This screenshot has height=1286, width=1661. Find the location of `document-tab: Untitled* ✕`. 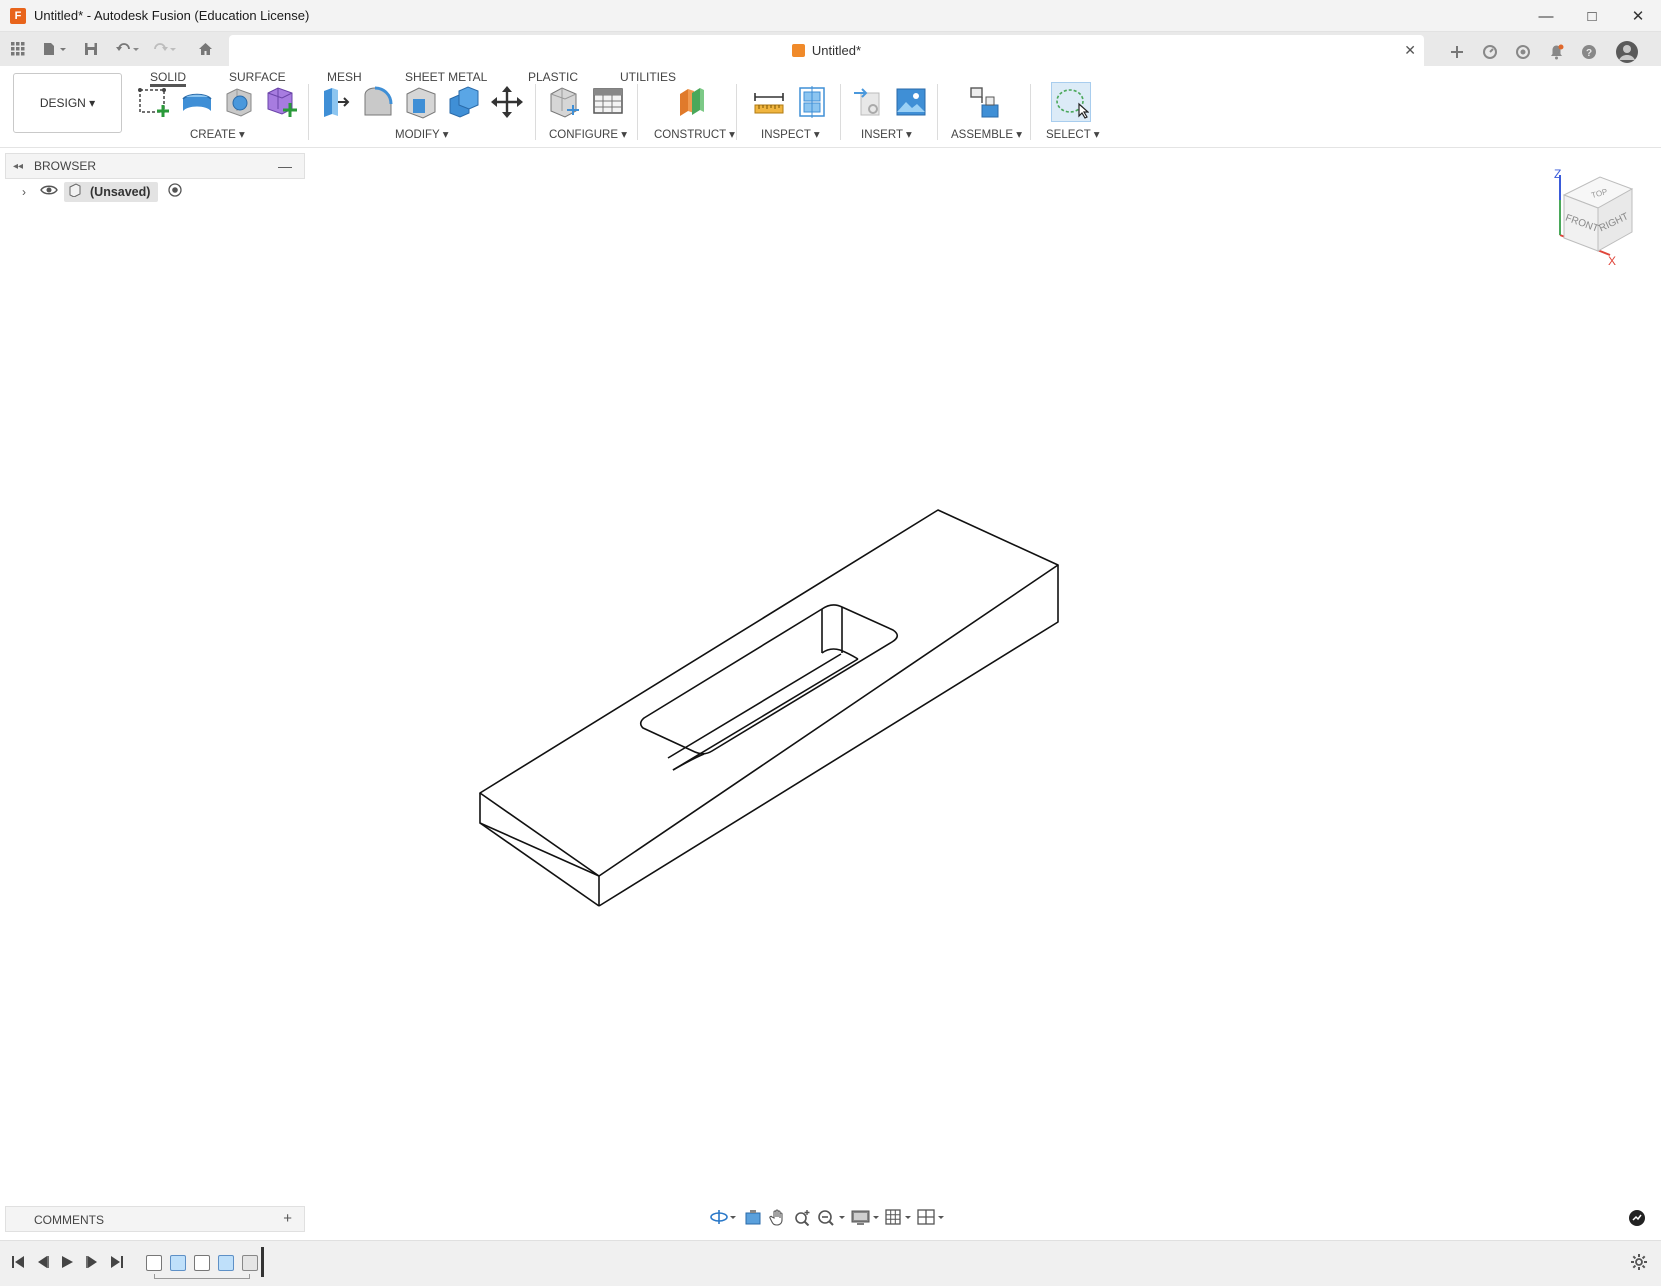

document-tab: Untitled* ✕ is located at coordinates (826, 50).